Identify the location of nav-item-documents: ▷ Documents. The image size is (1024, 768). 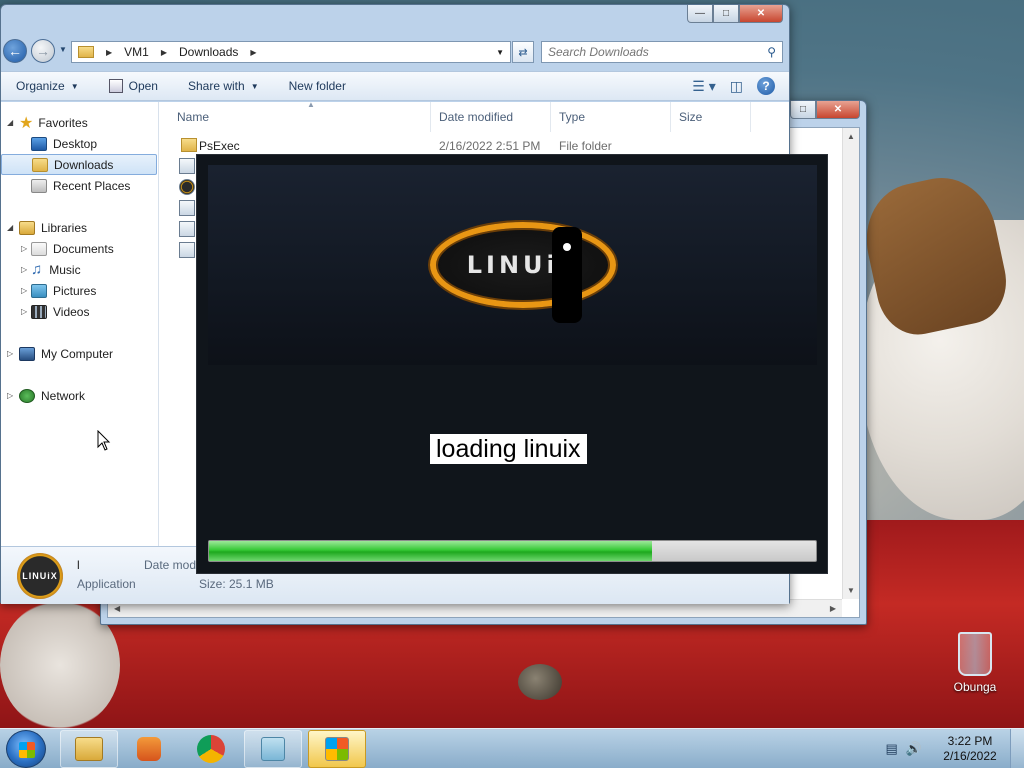
(79, 248).